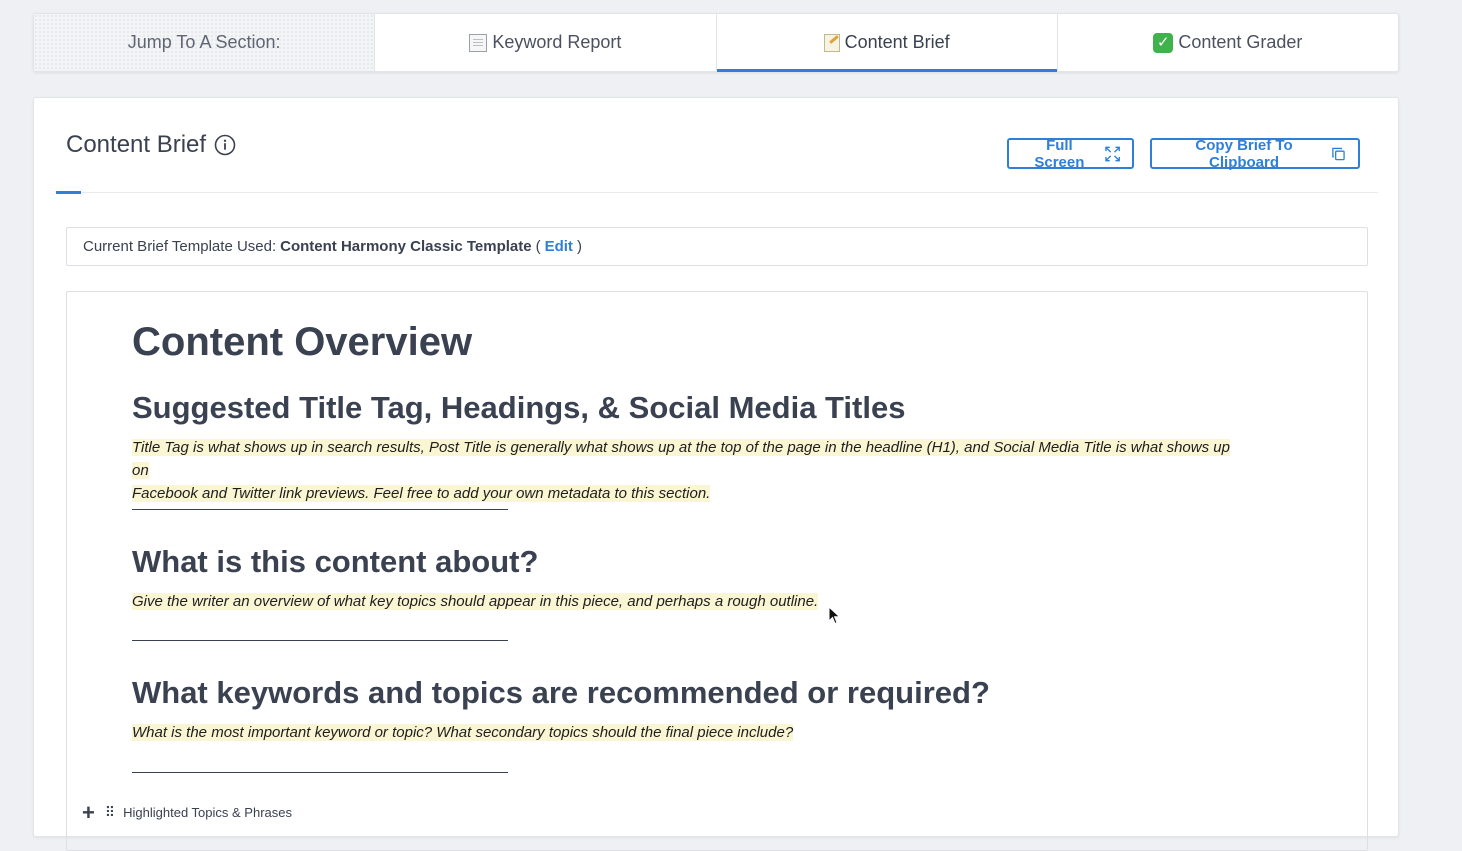  Describe the element at coordinates (478, 42) in the screenshot. I see `report-icon` at that location.